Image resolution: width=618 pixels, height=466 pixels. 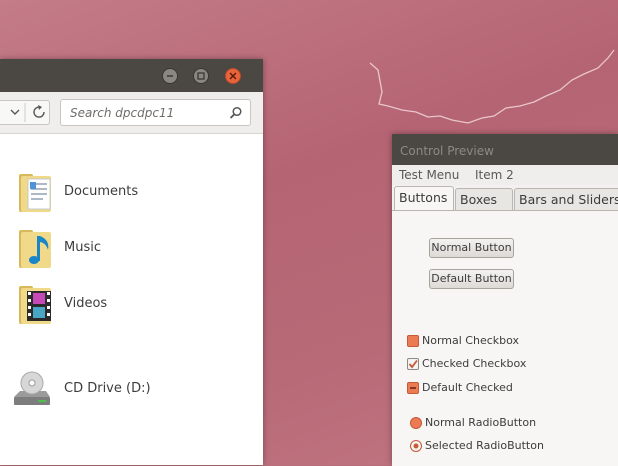 What do you see at coordinates (413, 341) in the screenshot?
I see `normal-checkbox` at bounding box center [413, 341].